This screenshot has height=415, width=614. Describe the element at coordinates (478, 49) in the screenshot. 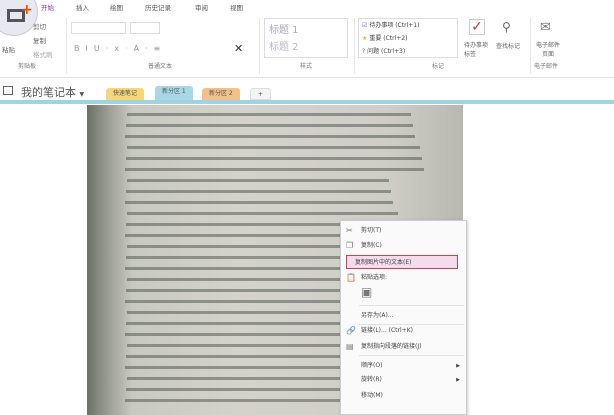

I see `todo-tag-button: 待办事项标签` at that location.